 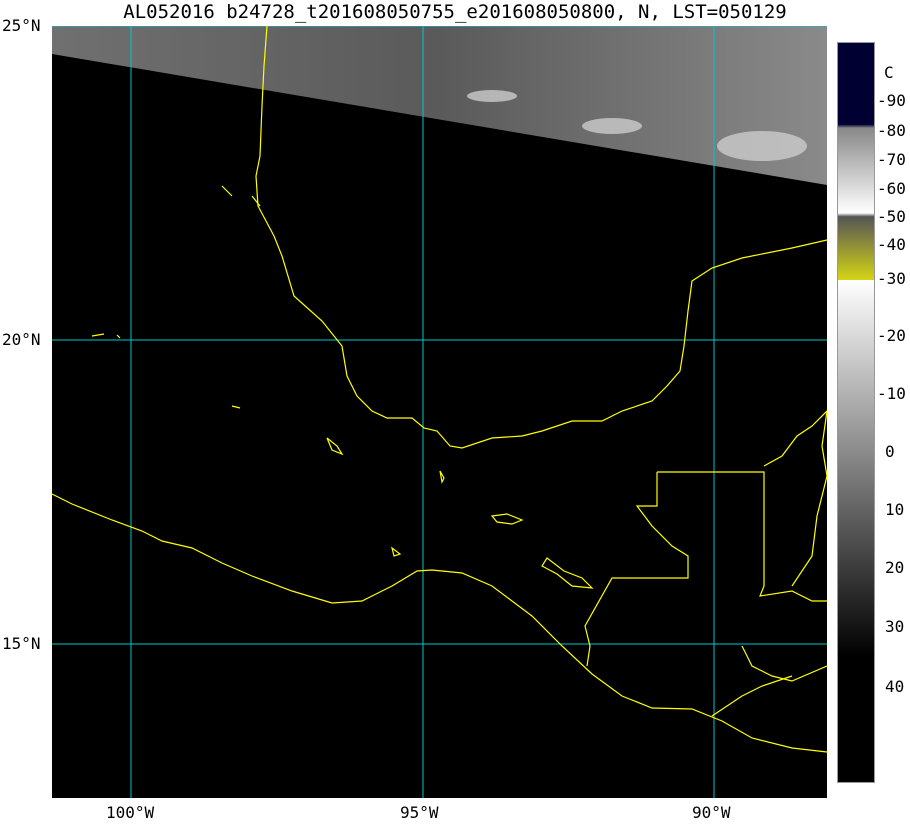 I want to click on colorbar-tick: -10, so click(x=891, y=393).